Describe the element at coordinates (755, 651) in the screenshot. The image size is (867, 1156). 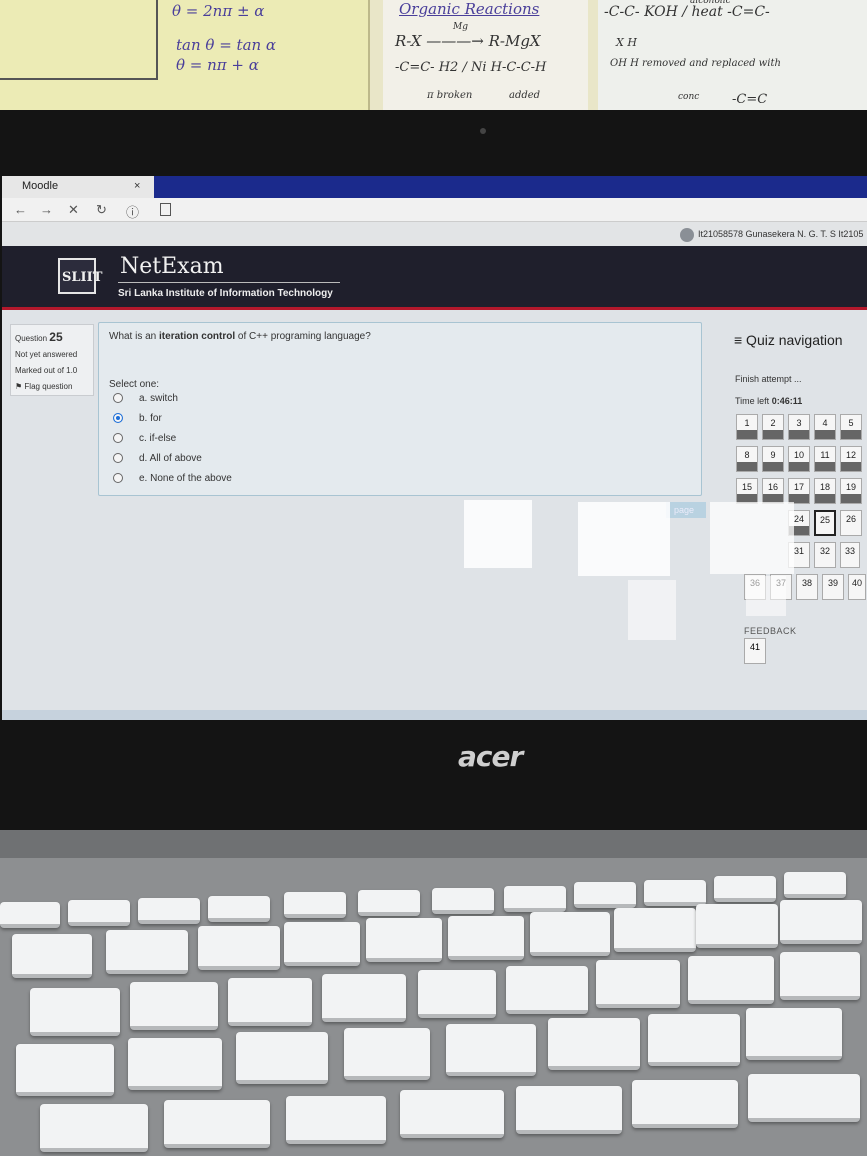
I see `feedback-nav-button: 41` at that location.